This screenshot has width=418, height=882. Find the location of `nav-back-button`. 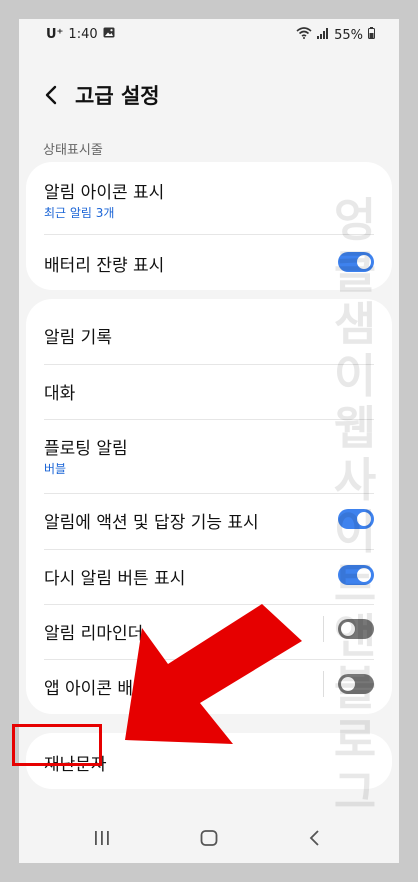

nav-back-button is located at coordinates (315, 840).